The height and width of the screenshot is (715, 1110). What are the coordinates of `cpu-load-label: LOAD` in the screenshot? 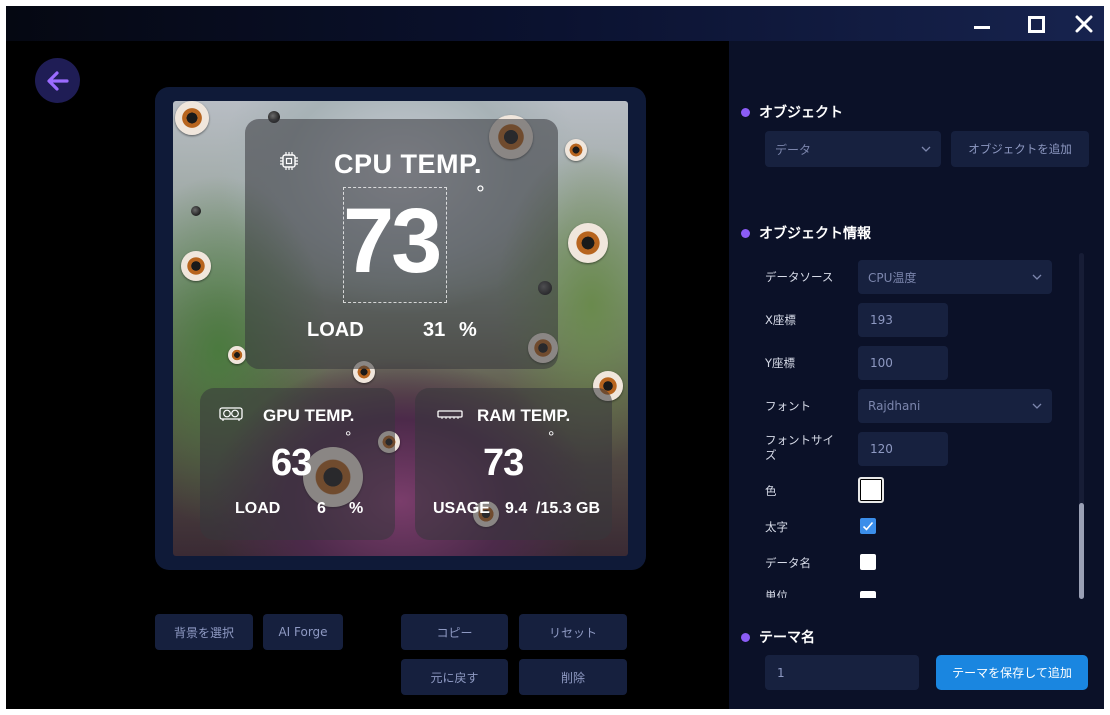 It's located at (335, 330).